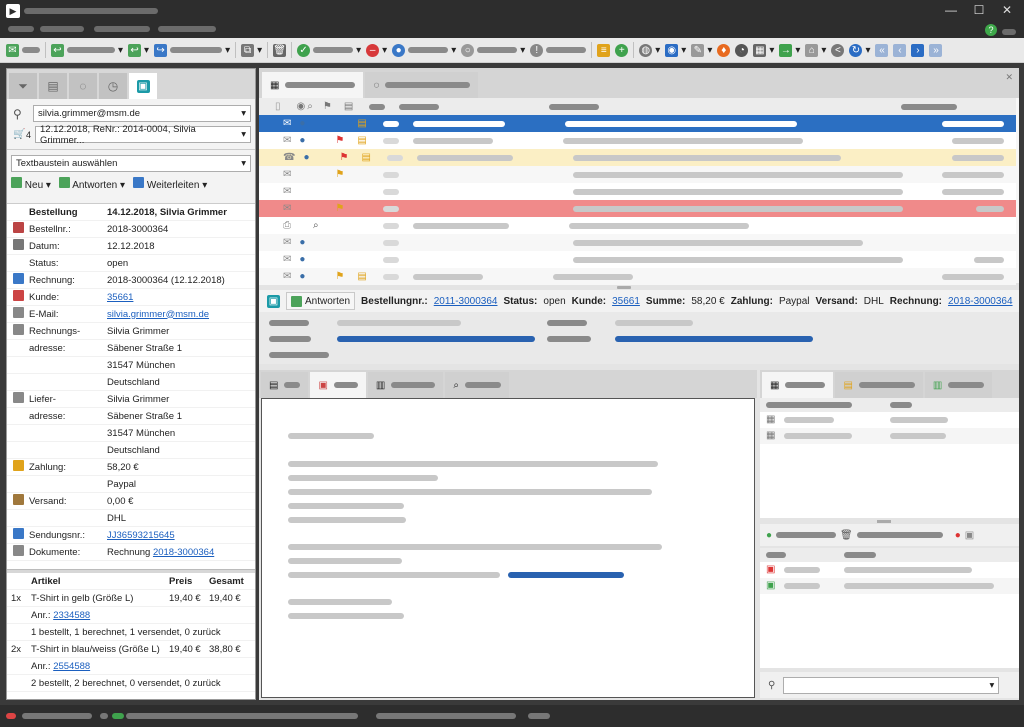 The image size is (1024, 727). I want to click on tab-clock: ◷, so click(113, 86).